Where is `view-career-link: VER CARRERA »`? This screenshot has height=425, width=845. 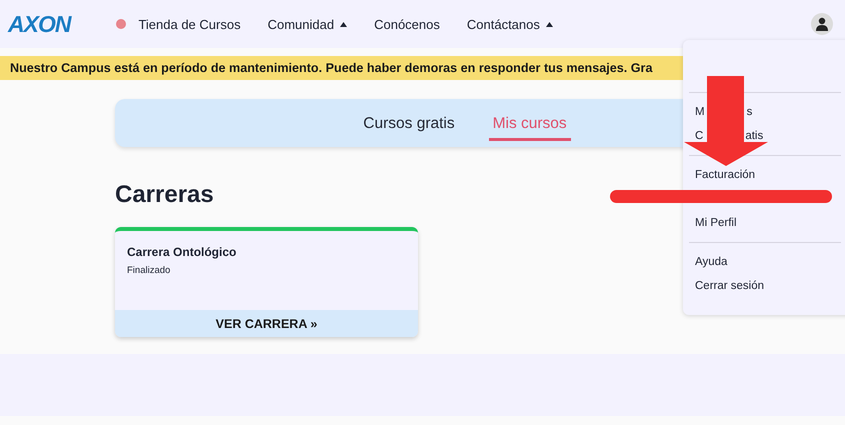
view-career-link: VER CARRERA » is located at coordinates (266, 323).